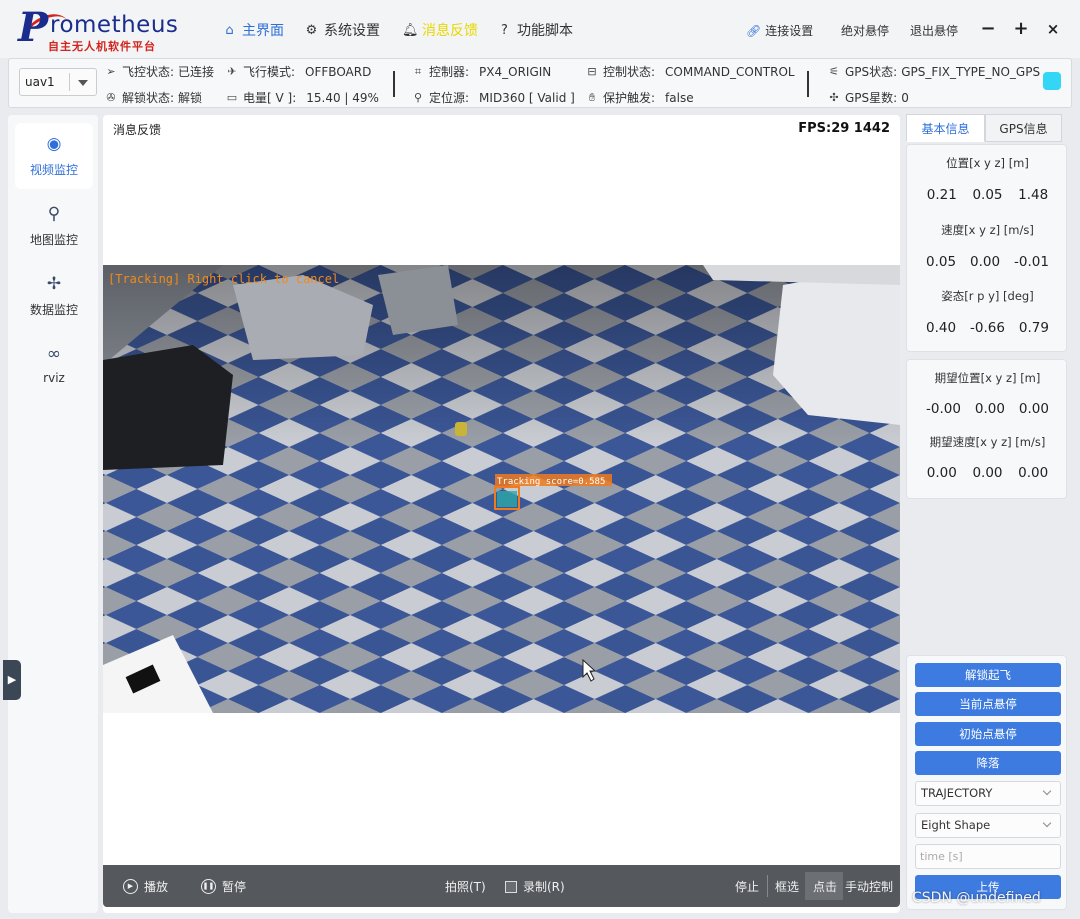 The image size is (1080, 919). What do you see at coordinates (544, 887) in the screenshot?
I see `record-label: 录制(R)` at bounding box center [544, 887].